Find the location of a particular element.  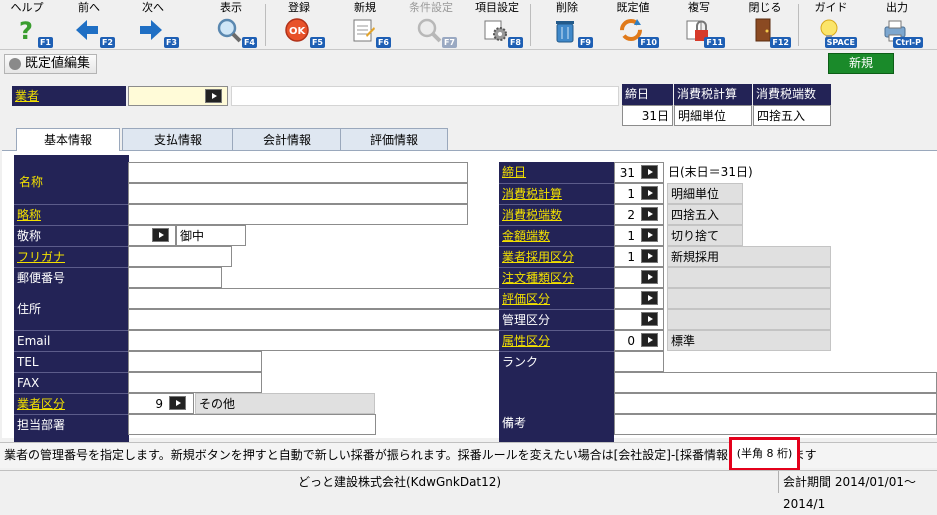

fax-label: FAX is located at coordinates (71, 382).